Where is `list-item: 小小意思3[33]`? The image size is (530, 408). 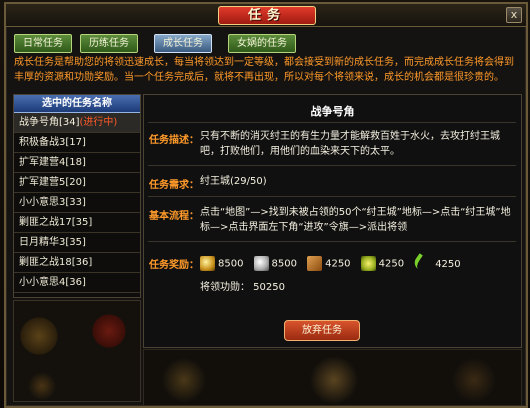
list-item: 小小意思3[33] is located at coordinates (77, 203).